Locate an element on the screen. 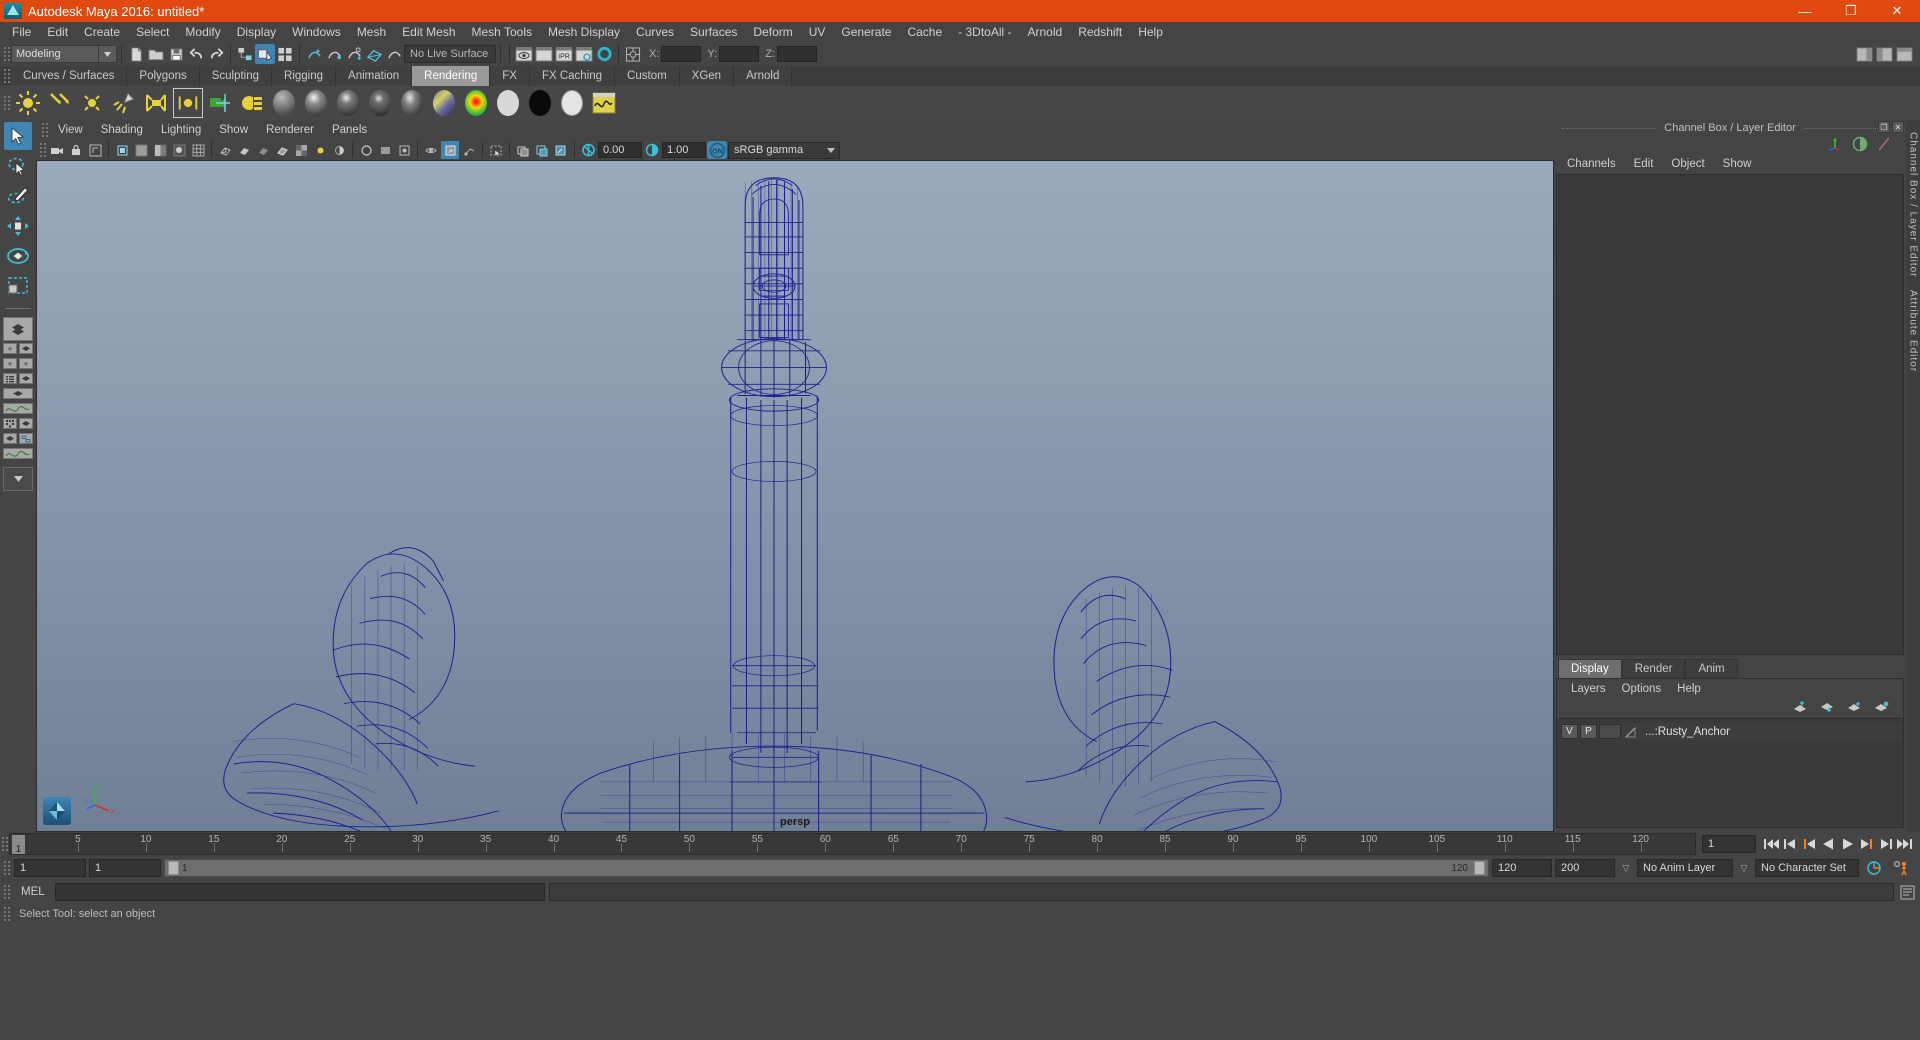 The width and height of the screenshot is (1920, 1040). xray-icon is located at coordinates (450, 150).